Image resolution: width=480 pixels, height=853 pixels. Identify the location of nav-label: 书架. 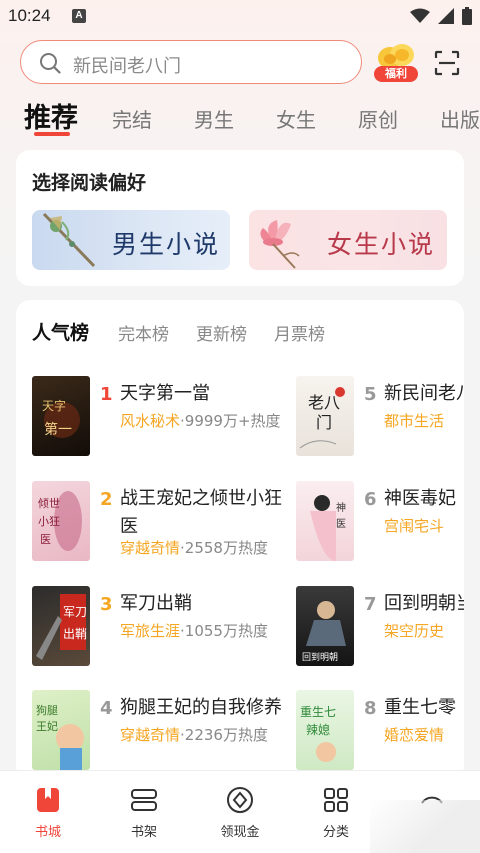
(143, 832).